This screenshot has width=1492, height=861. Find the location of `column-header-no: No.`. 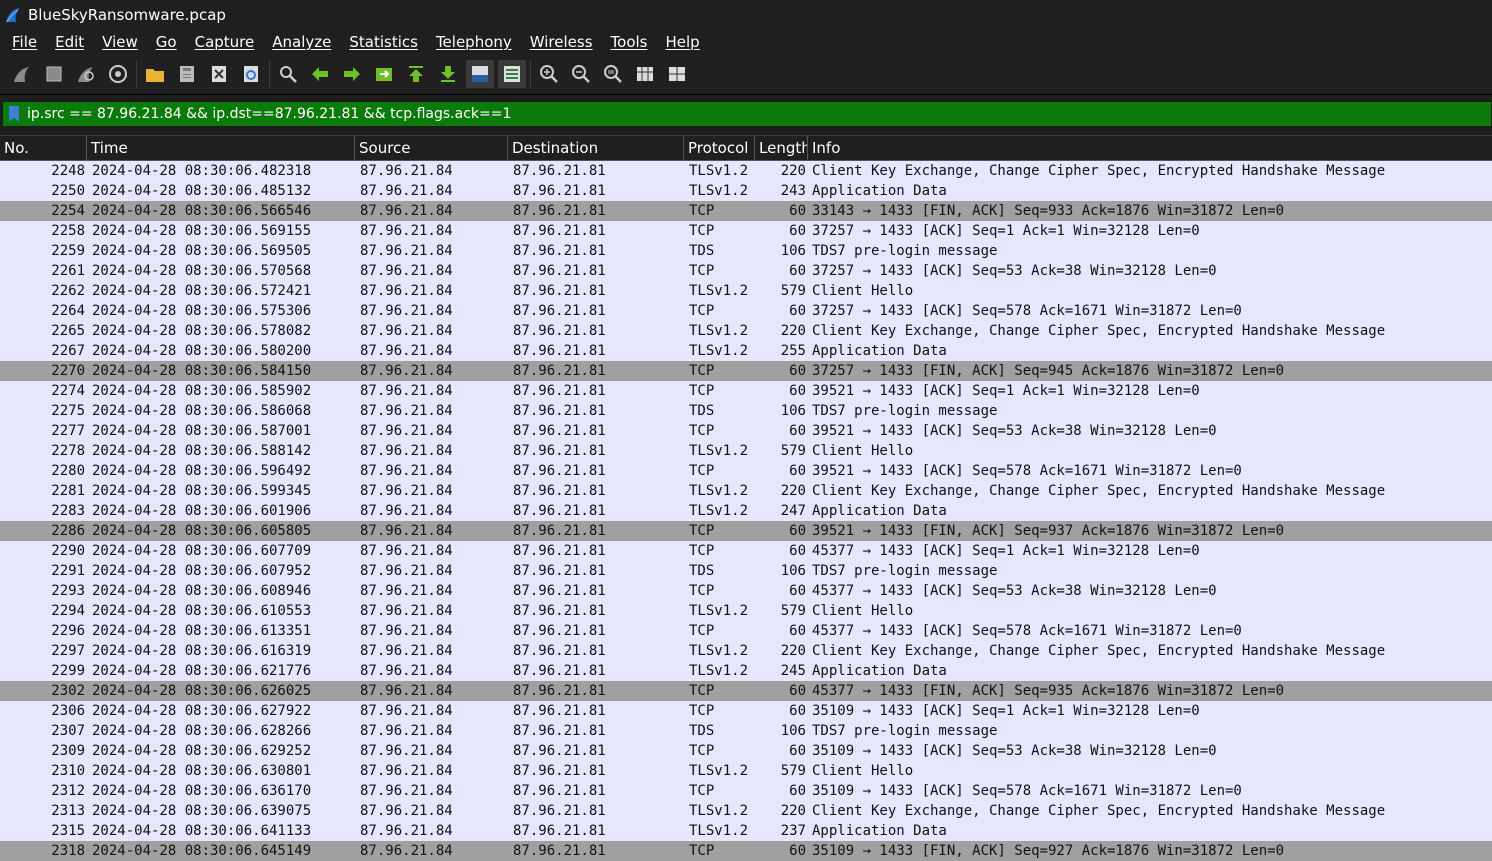

column-header-no: No. is located at coordinates (43, 148).